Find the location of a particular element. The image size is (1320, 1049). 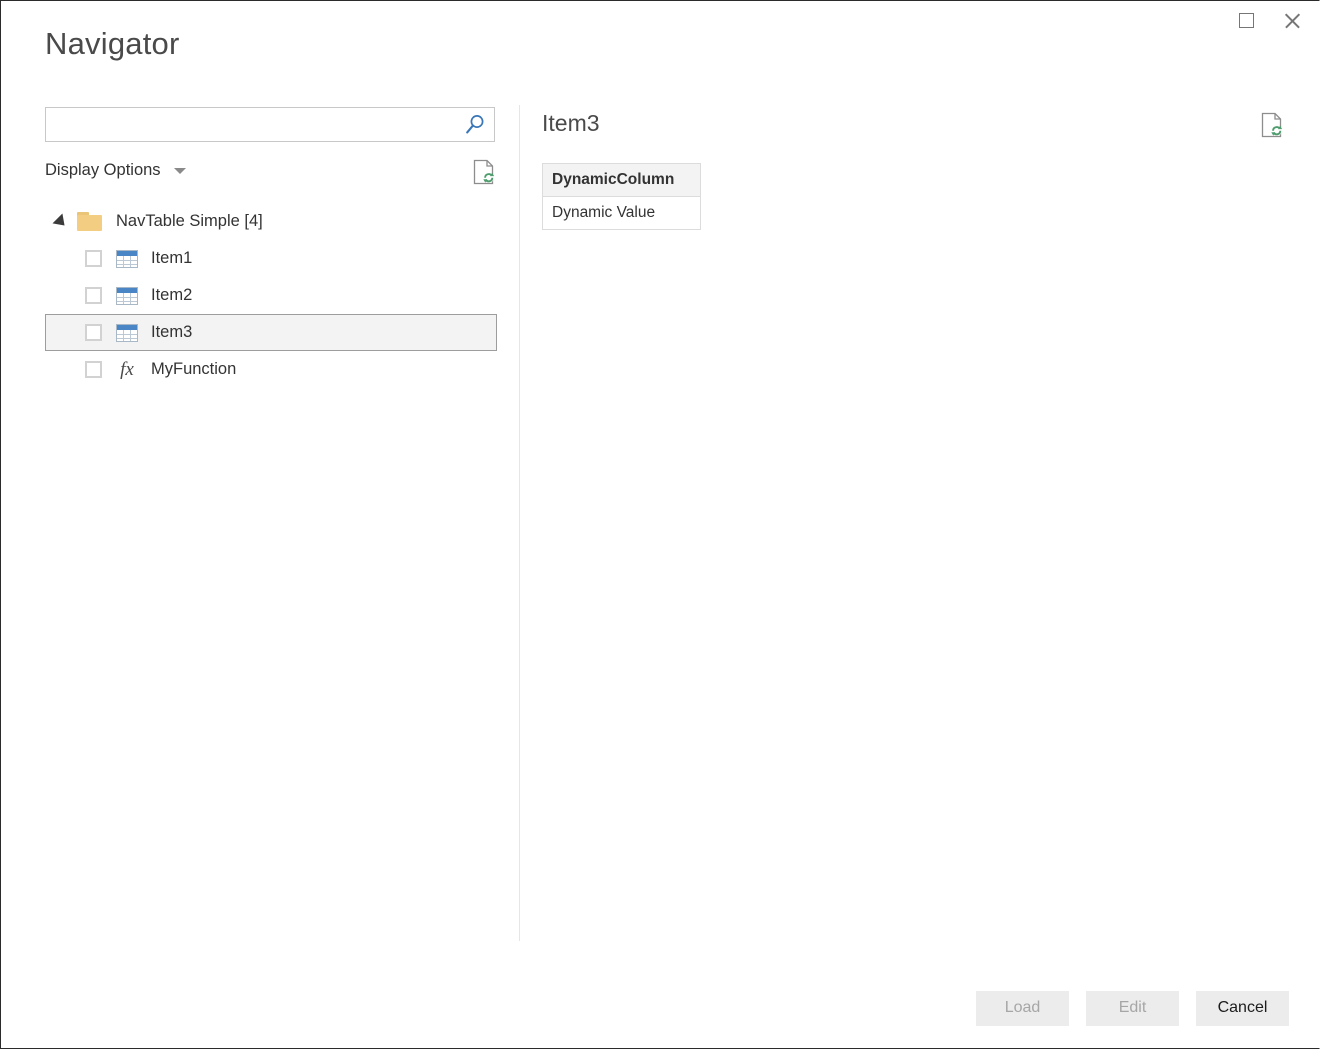

tree-item-label: Item2 is located at coordinates (172, 295).